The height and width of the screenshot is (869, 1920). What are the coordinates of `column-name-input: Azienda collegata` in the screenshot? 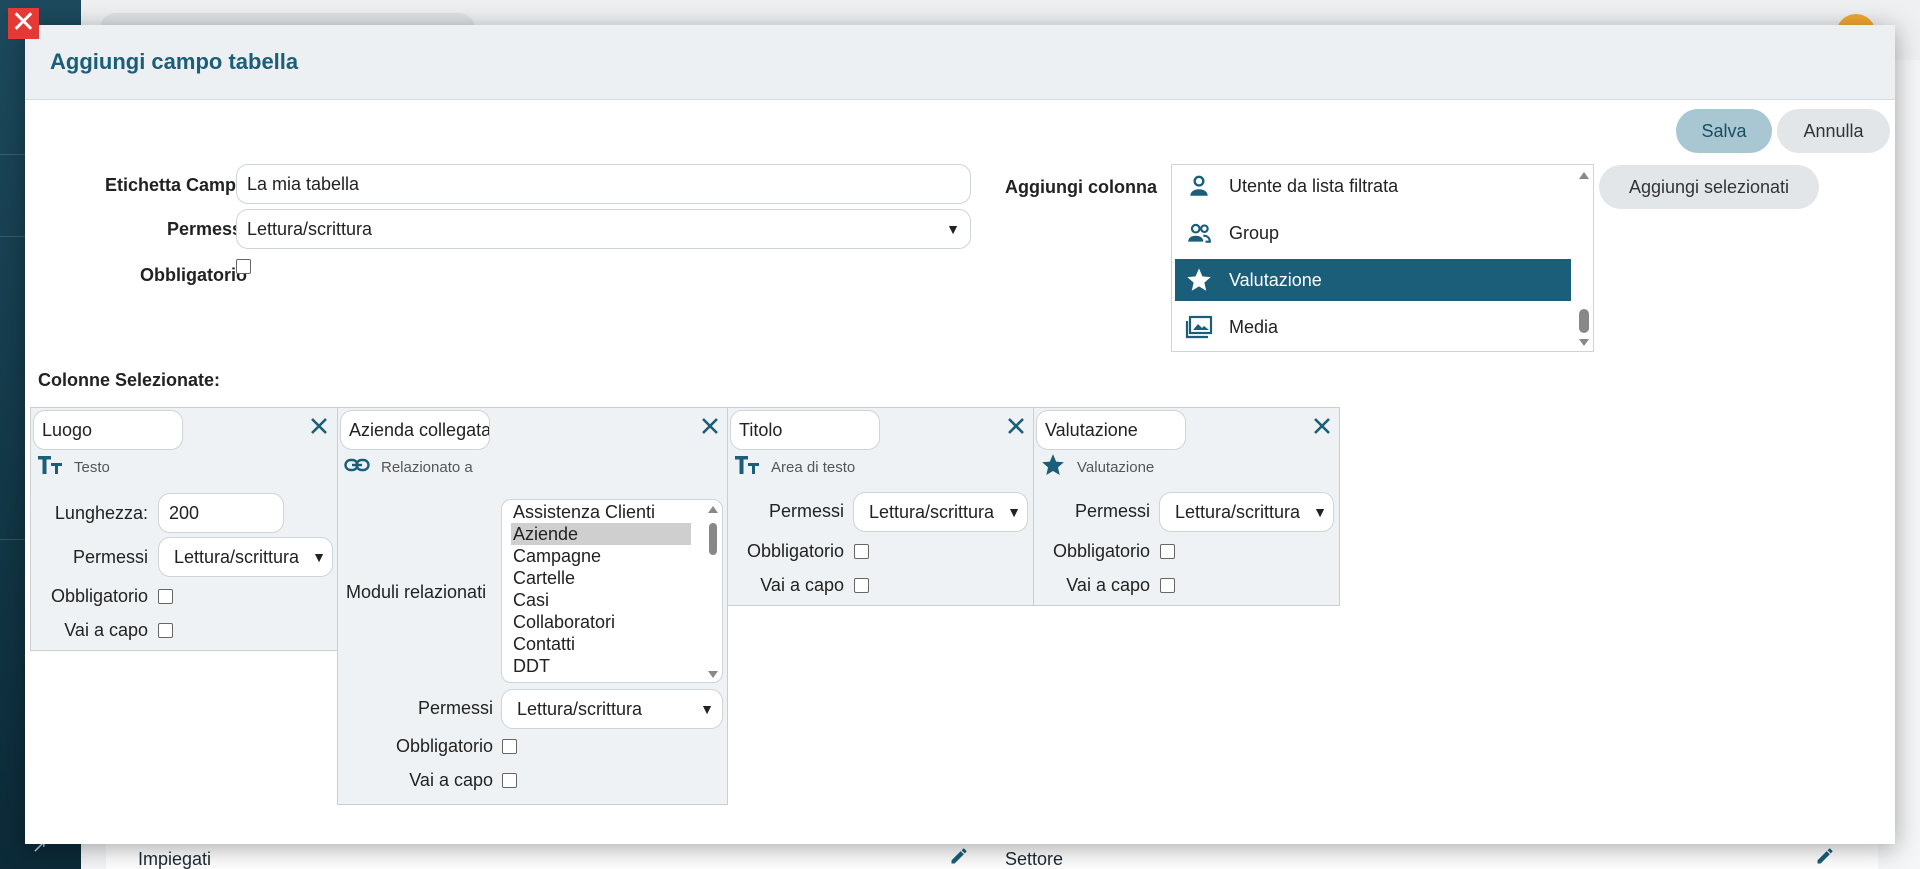 It's located at (415, 430).